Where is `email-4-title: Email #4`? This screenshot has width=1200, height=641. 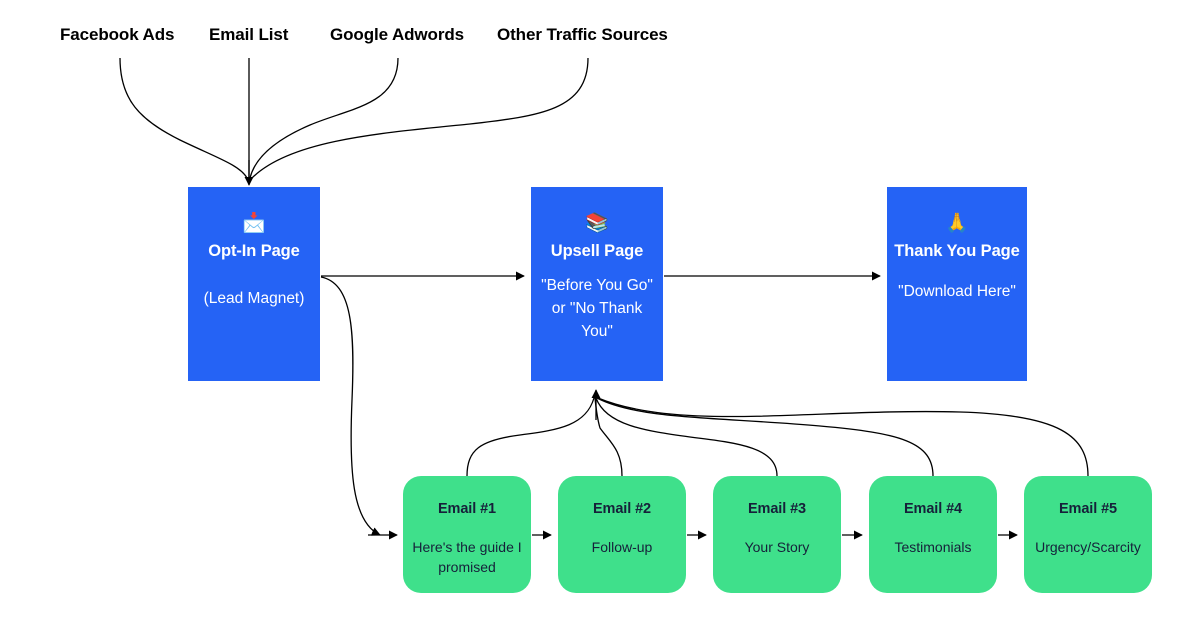 email-4-title: Email #4 is located at coordinates (933, 509).